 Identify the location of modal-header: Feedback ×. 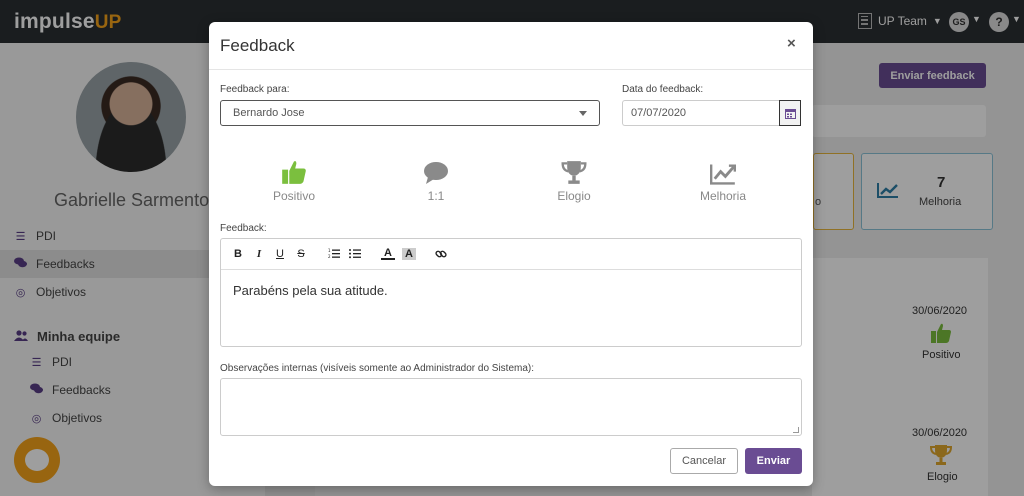
(511, 46).